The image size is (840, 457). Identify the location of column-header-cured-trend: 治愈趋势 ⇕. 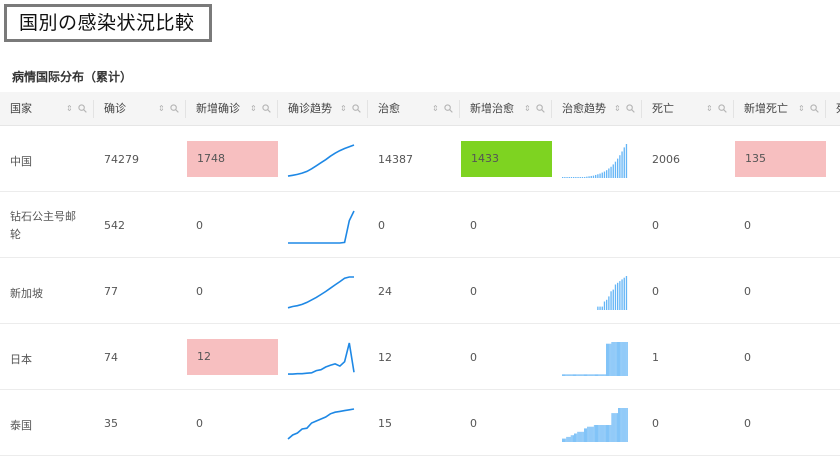
(597, 109).